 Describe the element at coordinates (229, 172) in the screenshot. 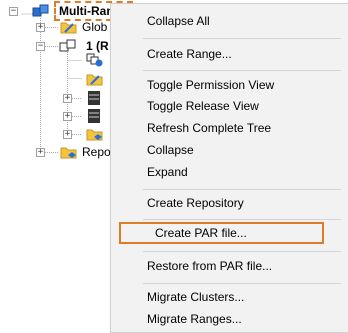

I see `menu-item-expand: Expand` at that location.